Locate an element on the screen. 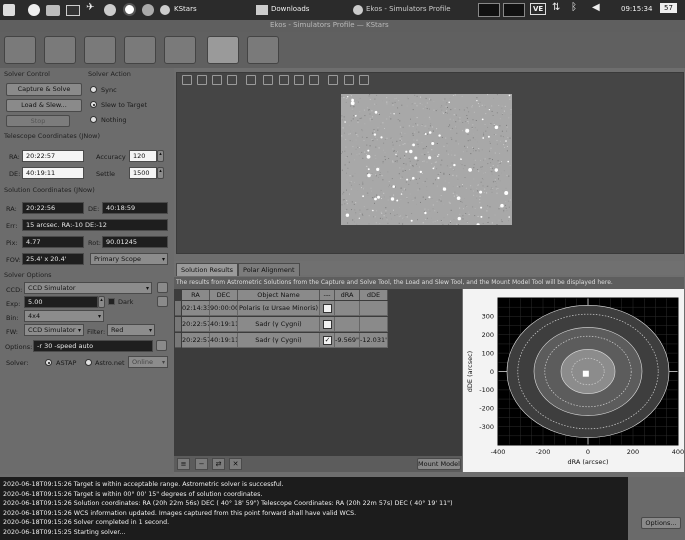 The image size is (685, 540). clear-icon: ✕ is located at coordinates (235, 464).